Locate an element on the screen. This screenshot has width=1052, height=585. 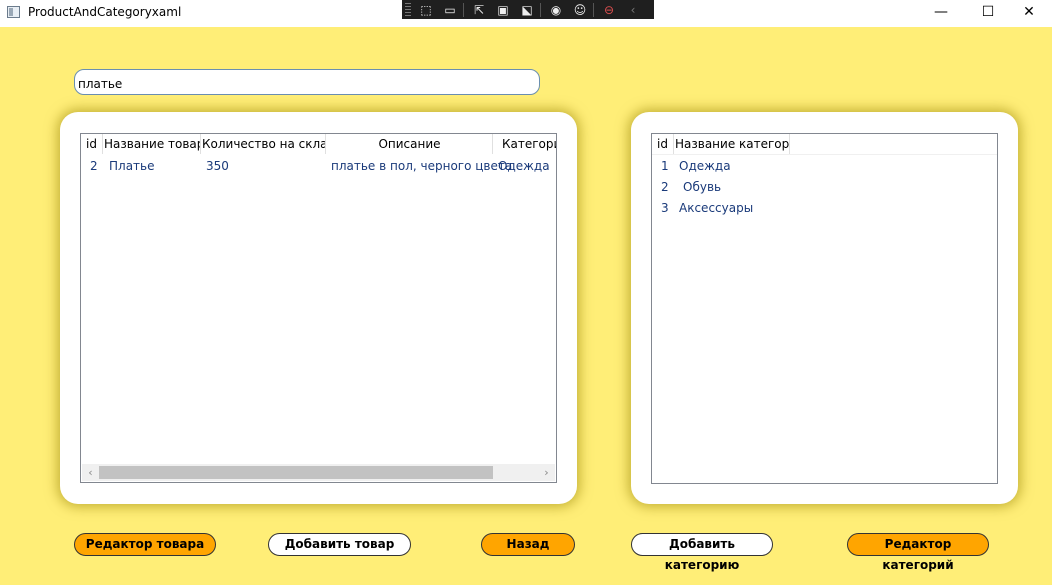
add-product-button: Добавить товар is located at coordinates (339, 544).